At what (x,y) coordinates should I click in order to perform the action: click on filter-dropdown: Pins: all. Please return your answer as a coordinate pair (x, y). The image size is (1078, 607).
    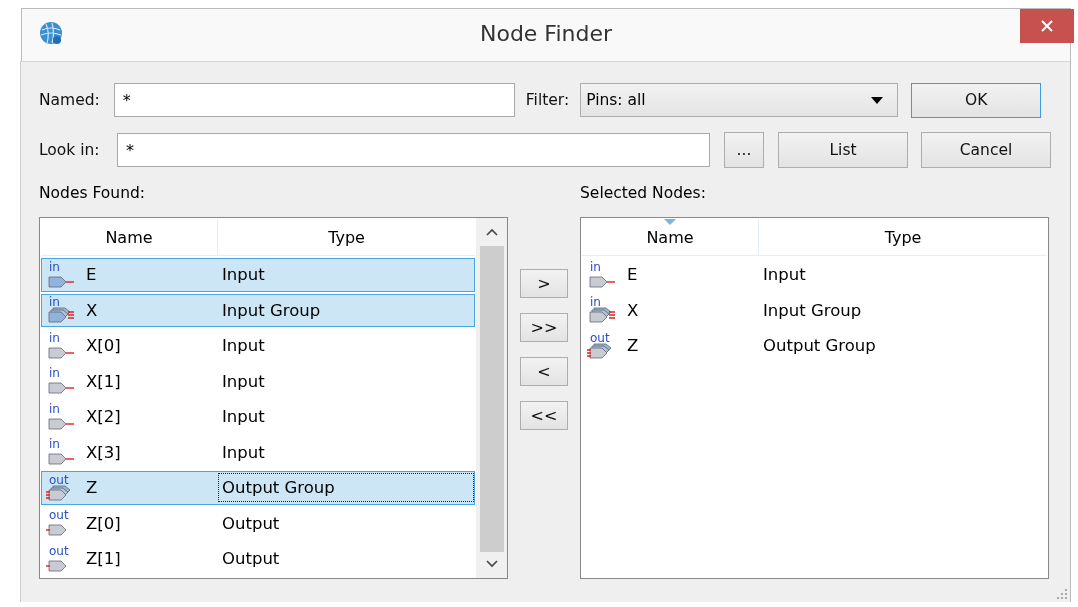
    Looking at the image, I should click on (739, 100).